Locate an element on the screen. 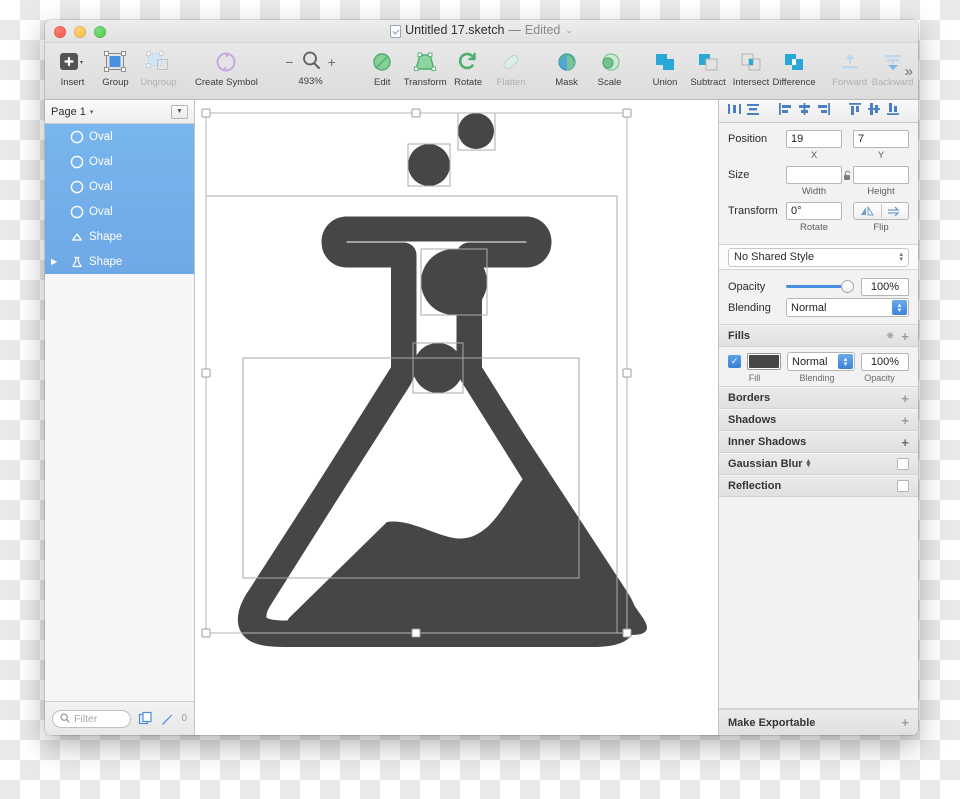 This screenshot has width=960, height=799. toolbar-create-symbol: Create Symbol is located at coordinates (226, 67).